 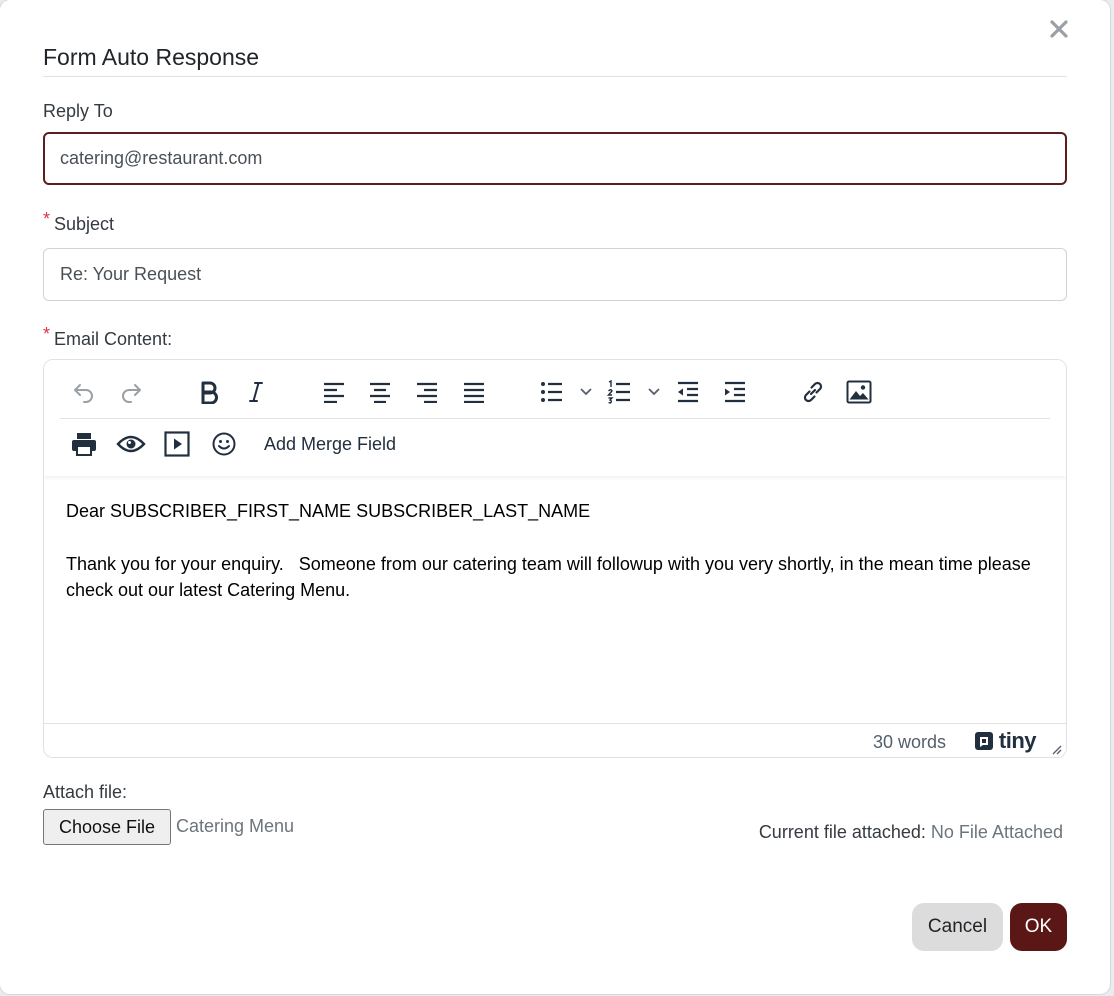 I want to click on preview-icon, so click(x=131, y=444).